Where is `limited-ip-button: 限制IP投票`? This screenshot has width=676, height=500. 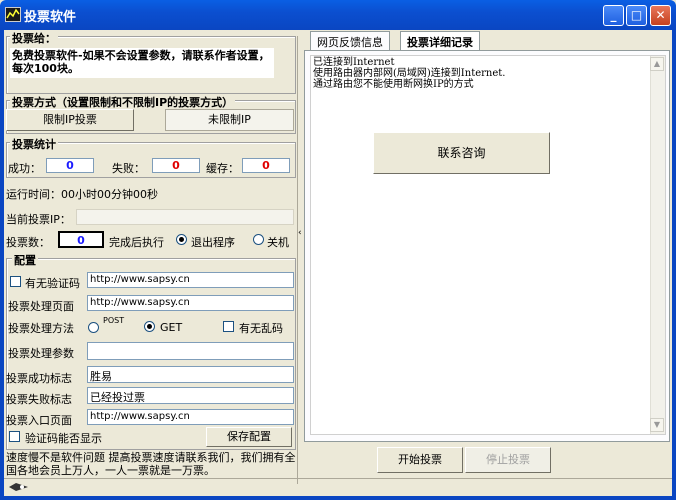
limited-ip-button: 限制IP投票 is located at coordinates (70, 120).